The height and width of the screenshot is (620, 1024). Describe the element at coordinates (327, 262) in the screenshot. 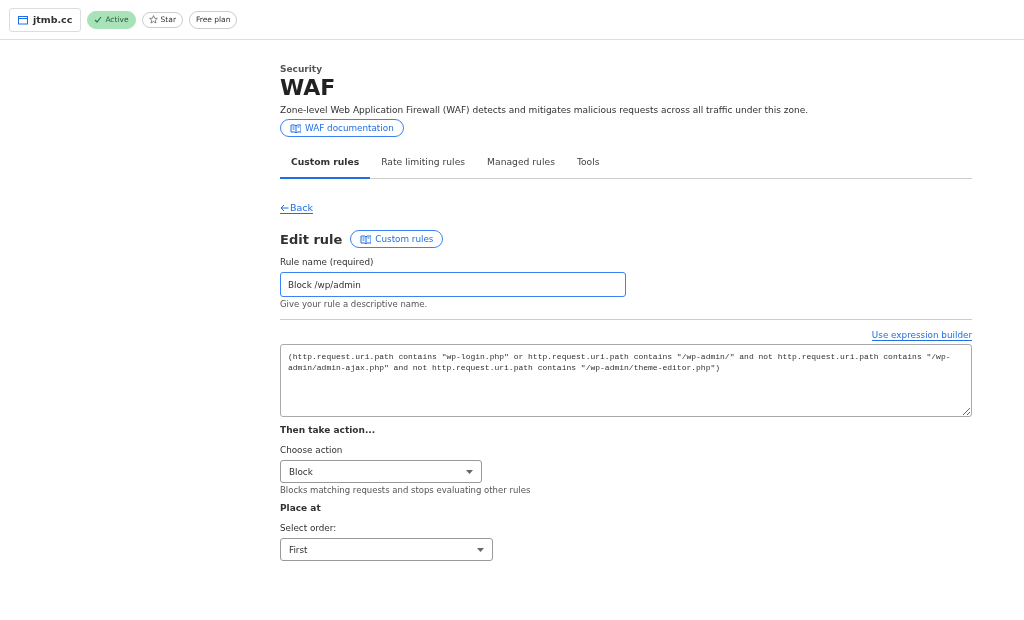

I see `field-label: Rule name (required)` at that location.